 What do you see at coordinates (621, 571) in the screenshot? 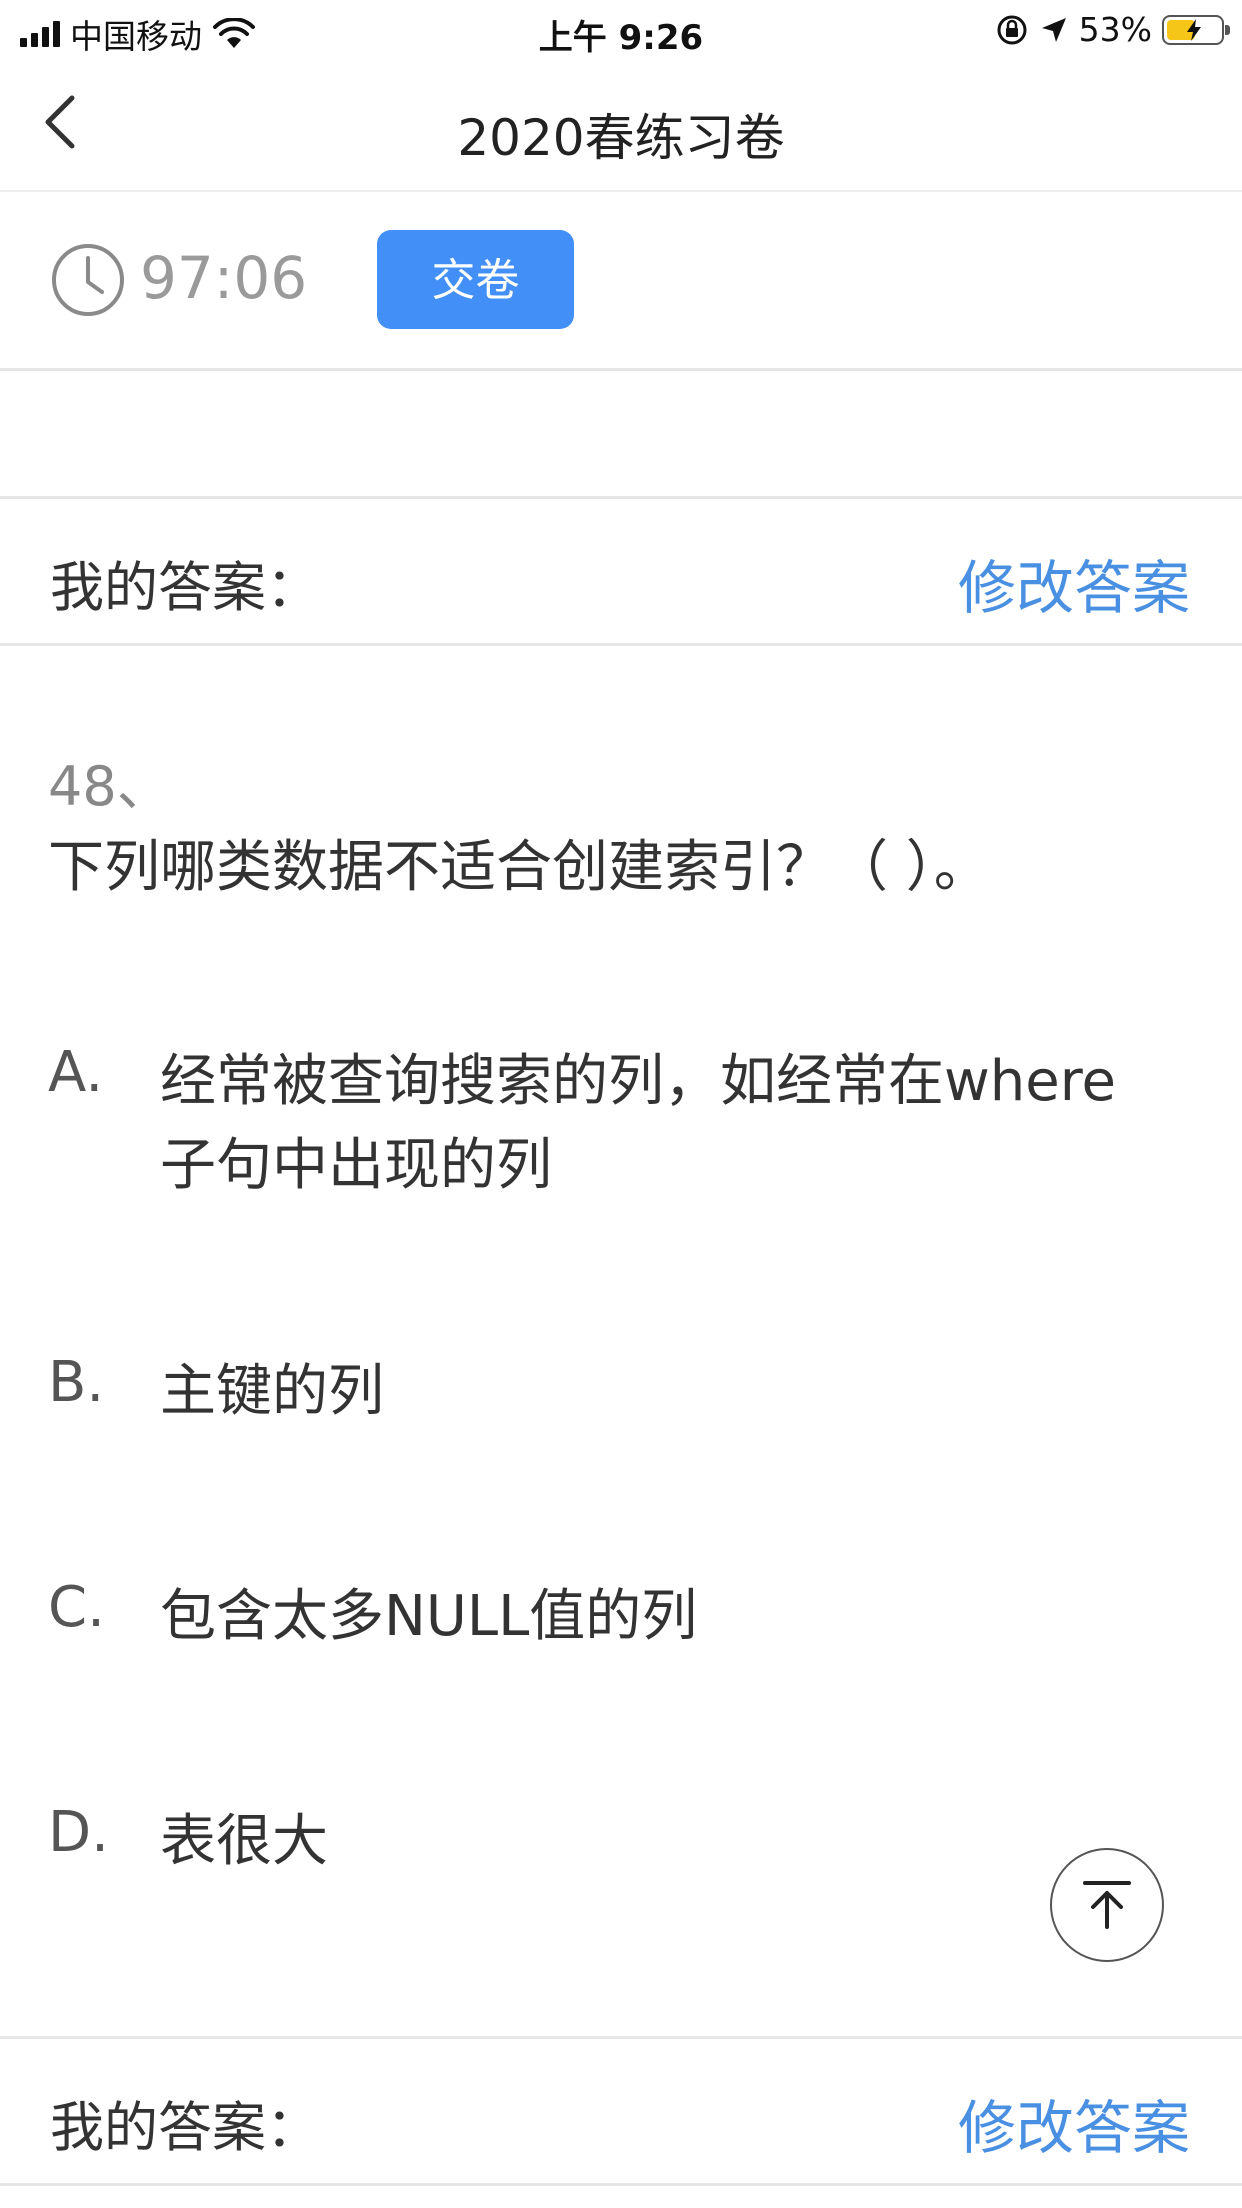
I see `answer-bar-previous: 我的答案： 修改答案` at bounding box center [621, 571].